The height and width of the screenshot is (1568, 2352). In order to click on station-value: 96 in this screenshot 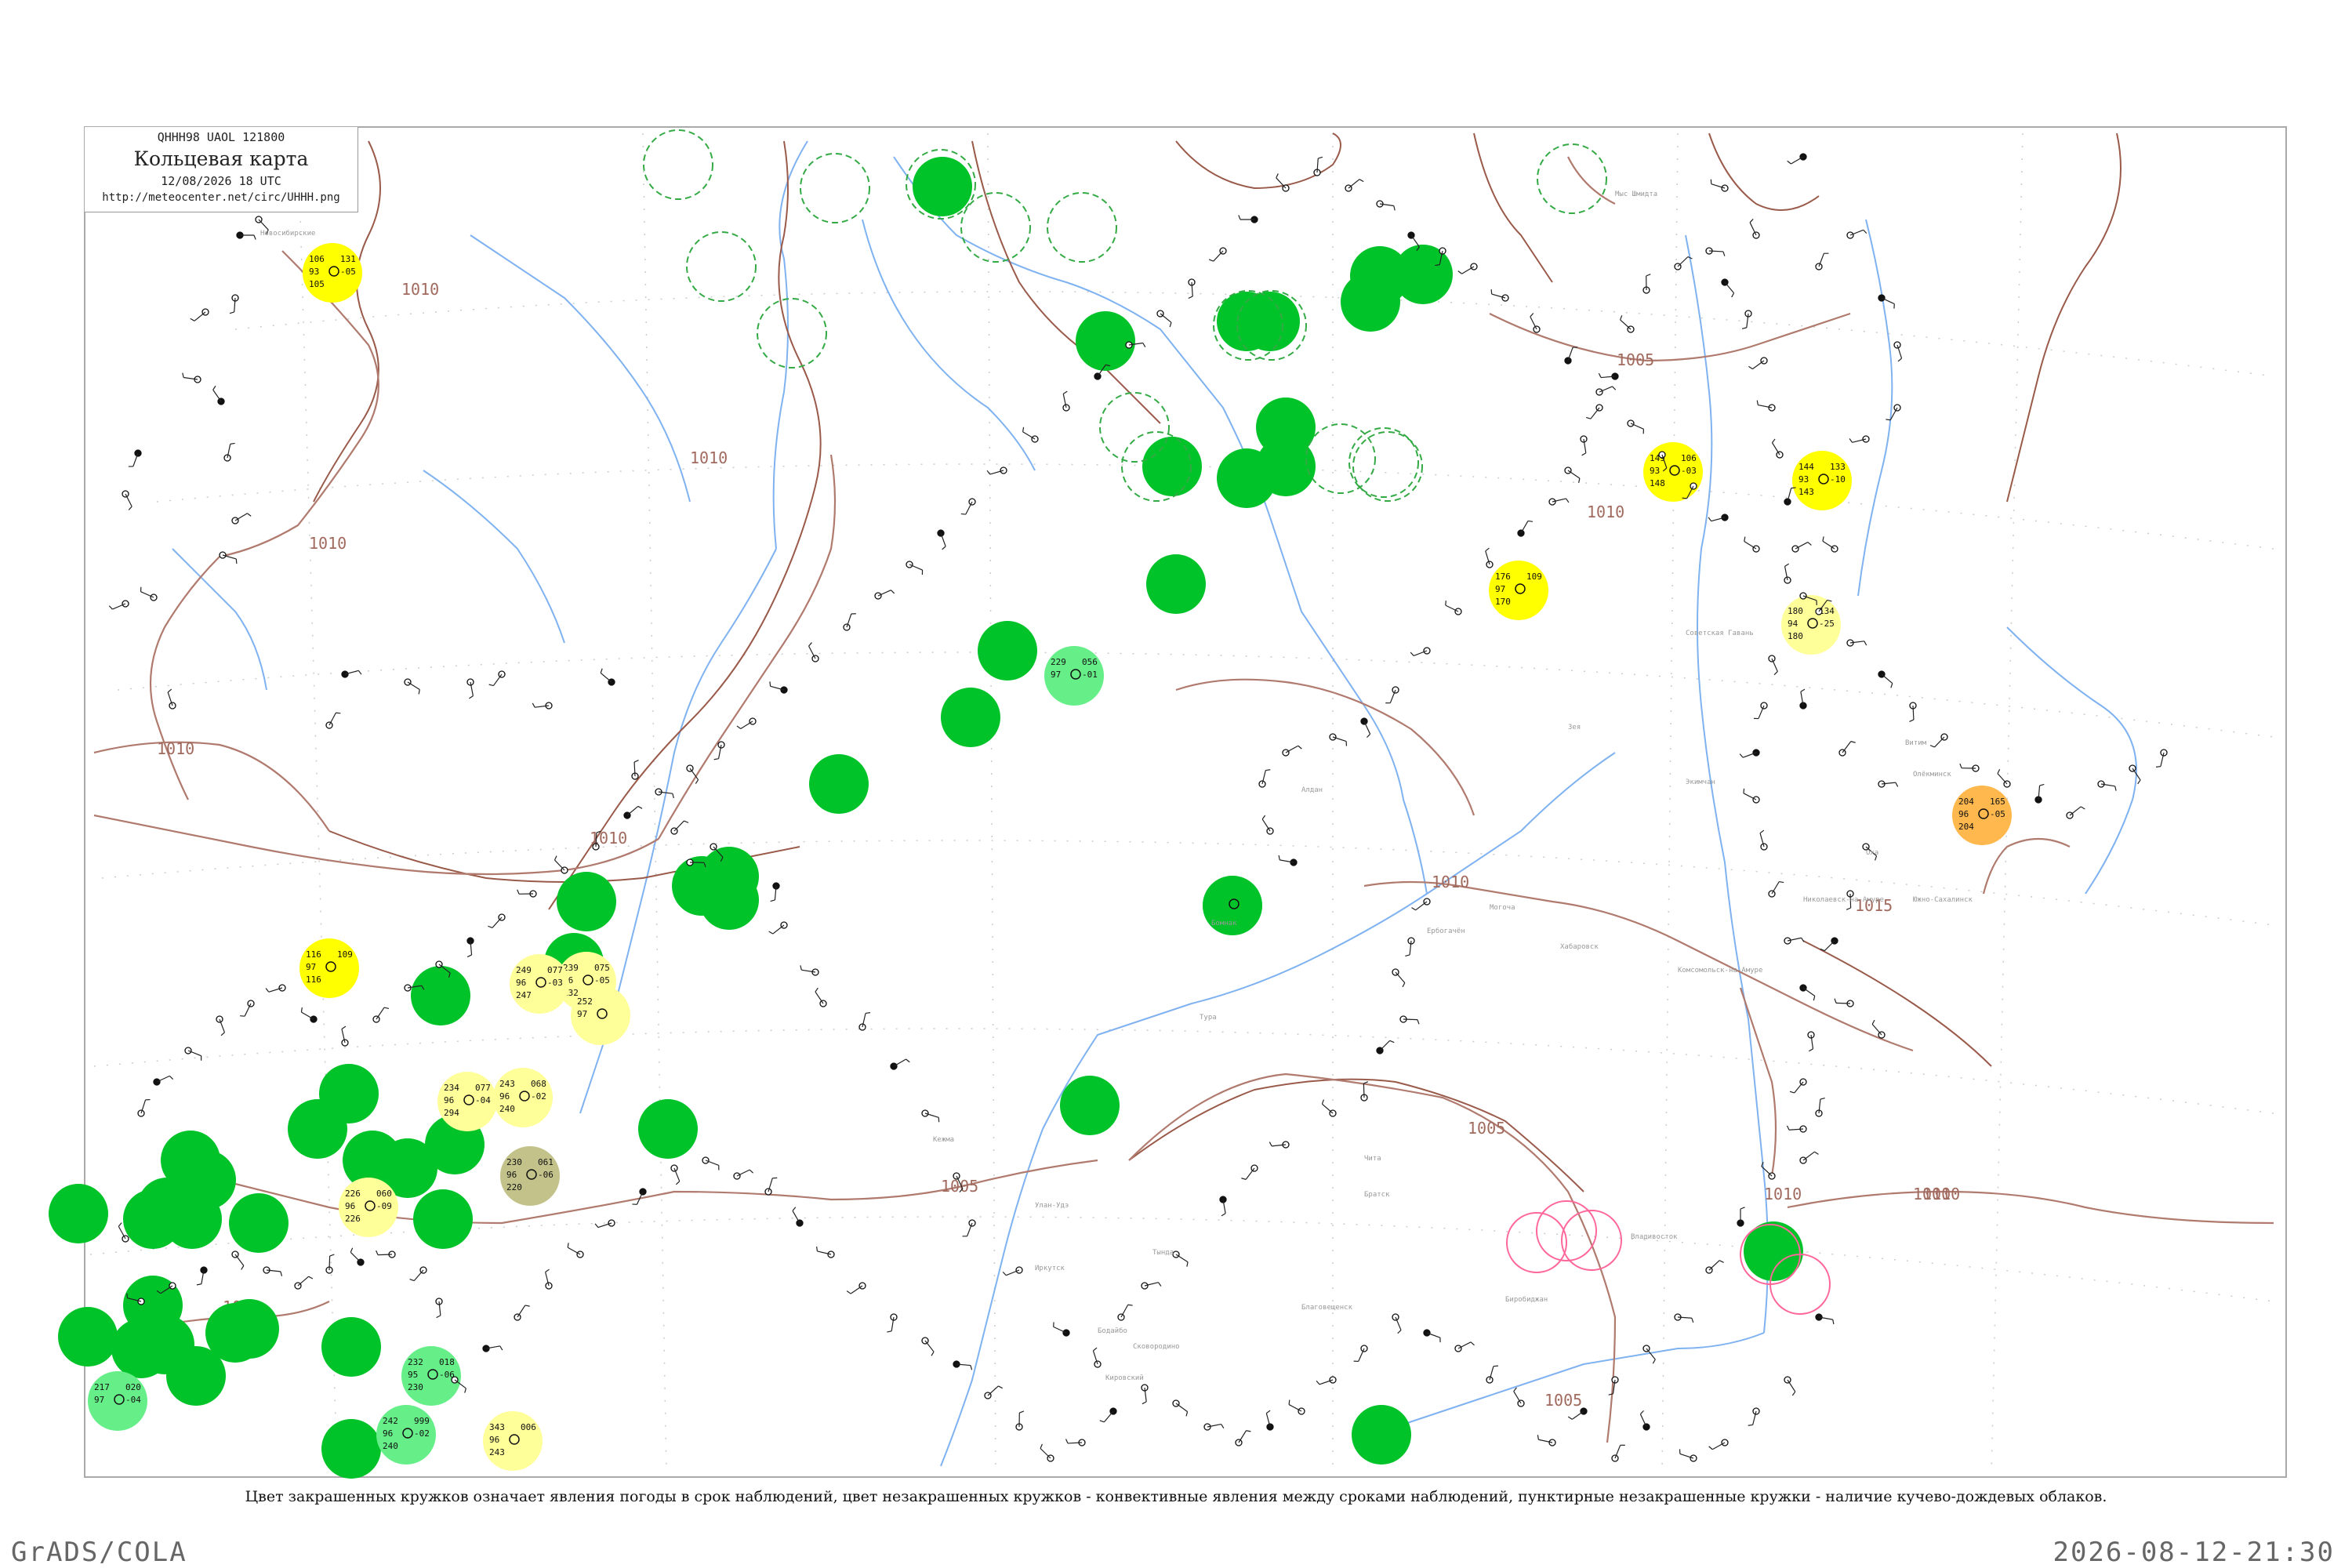, I will do `click(504, 1096)`.